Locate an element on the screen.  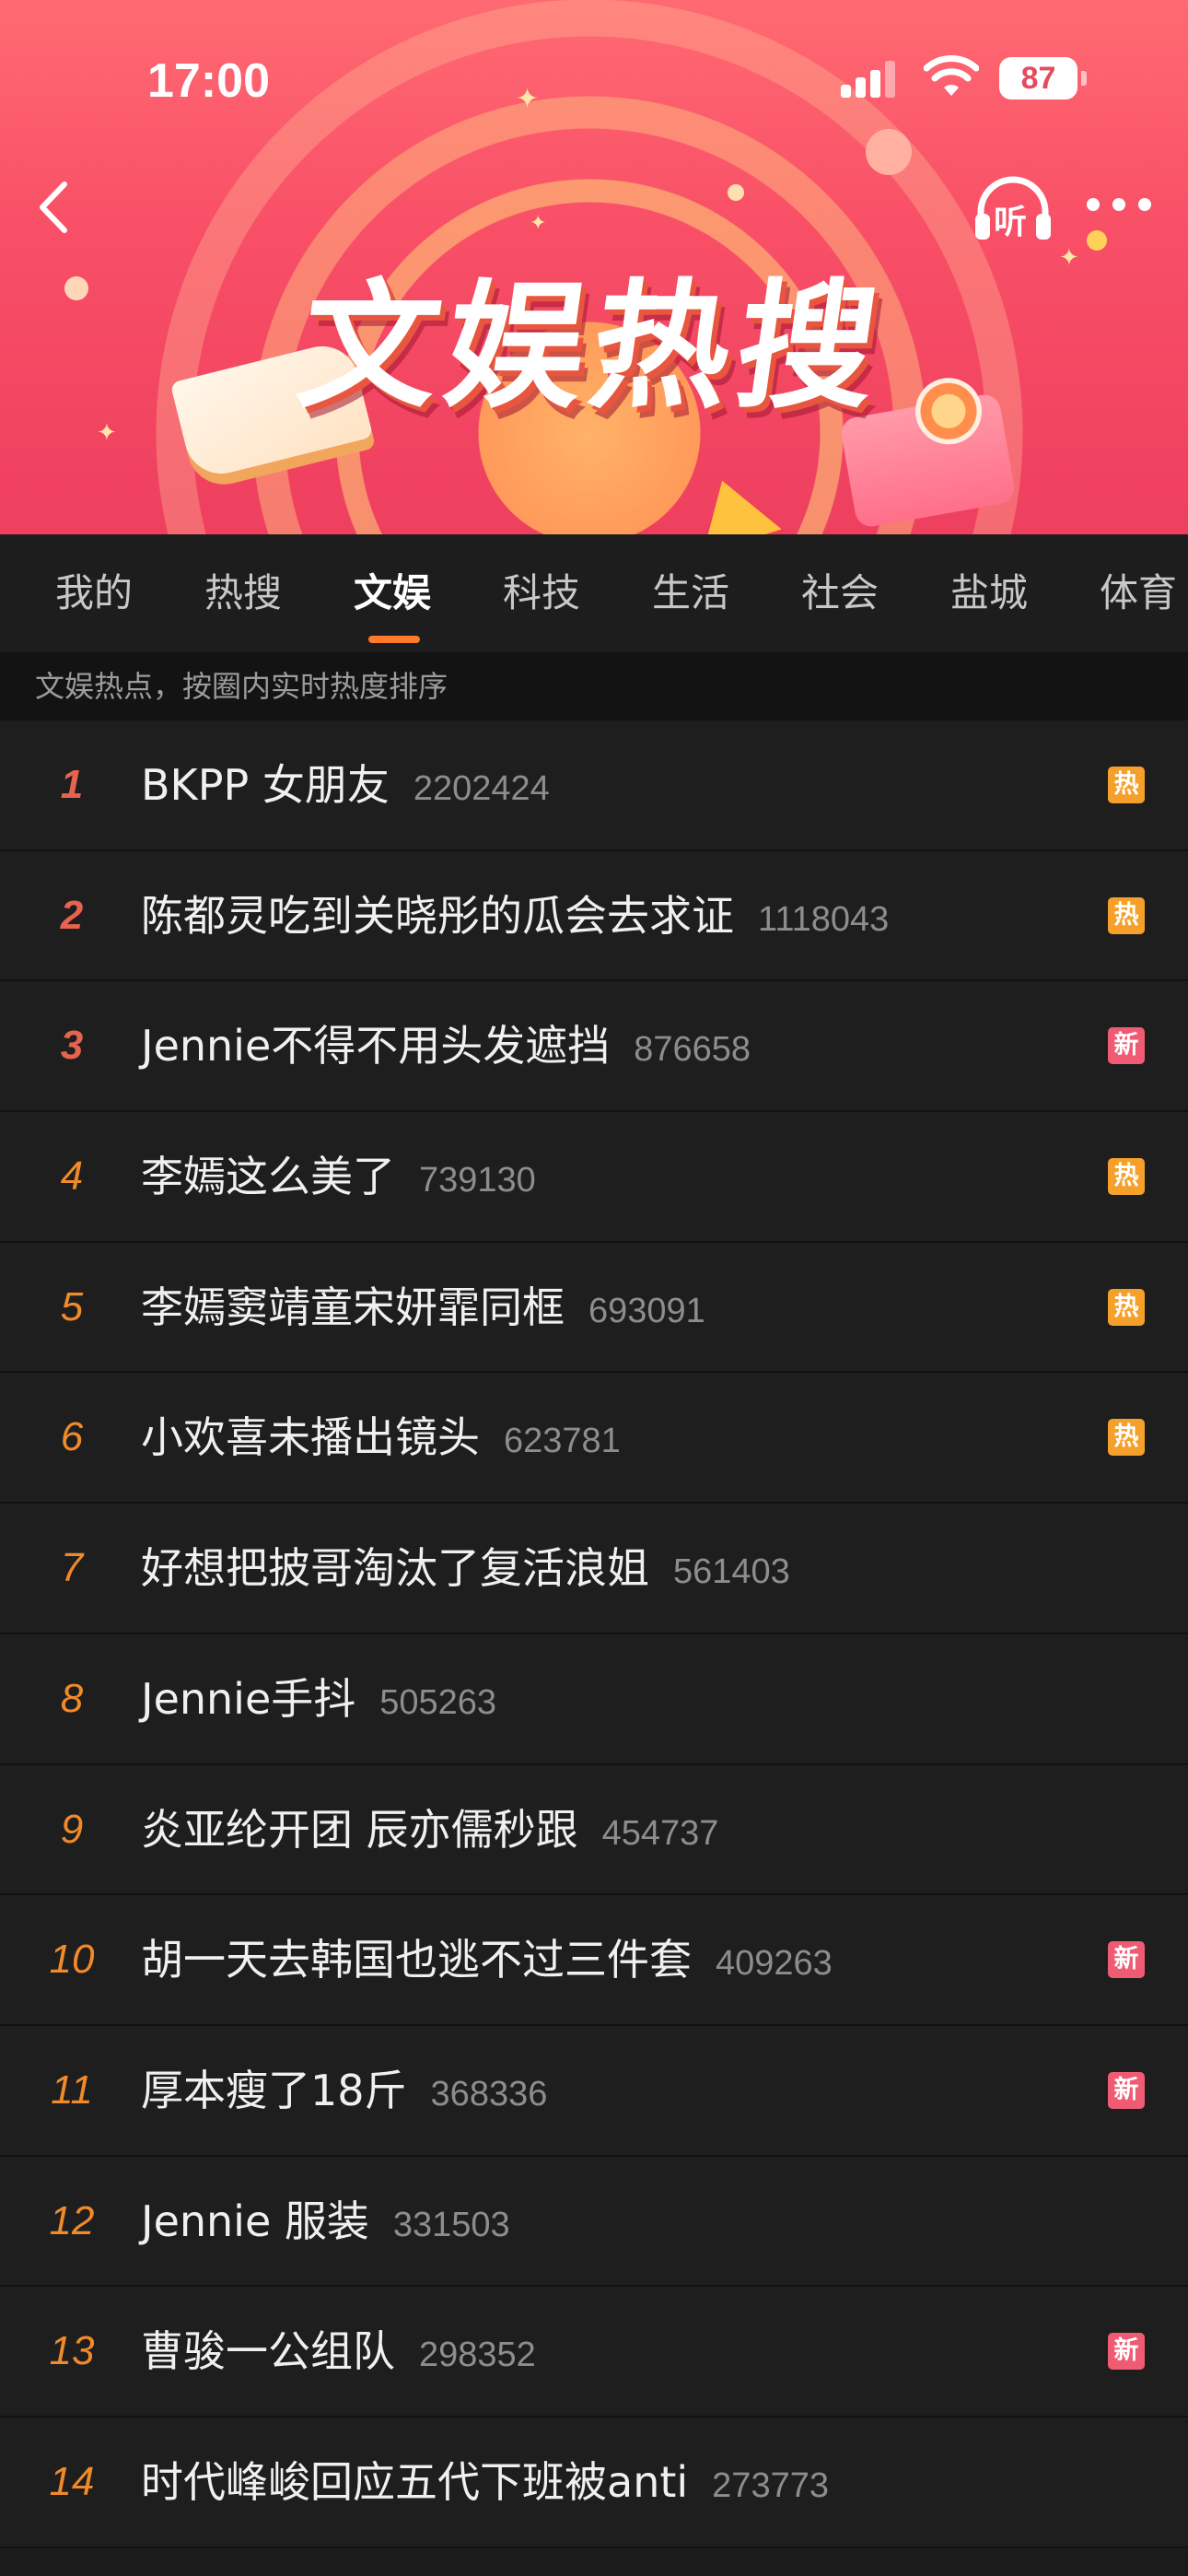
rank-number: 7 is located at coordinates (72, 1568).